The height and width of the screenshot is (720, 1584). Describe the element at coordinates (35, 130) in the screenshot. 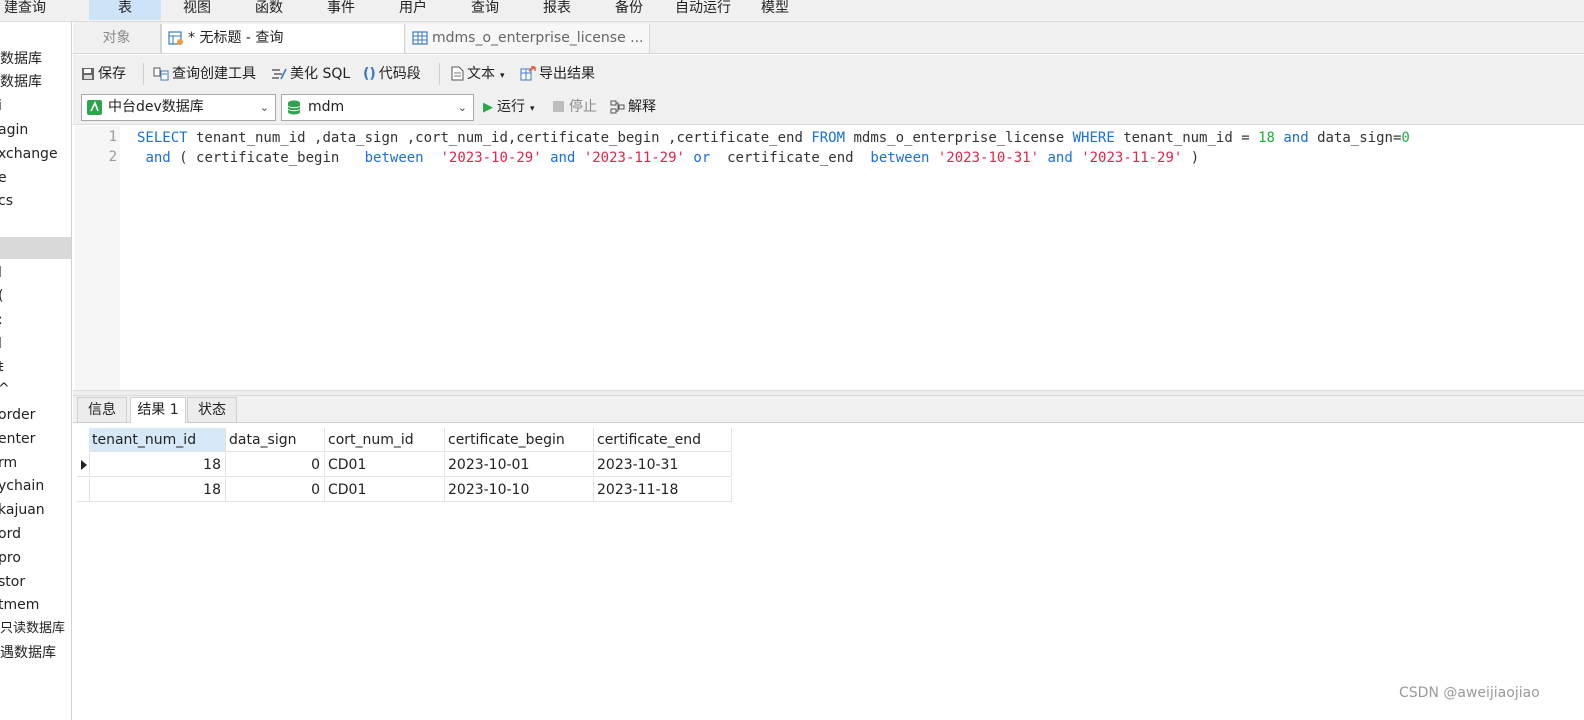

I see `nav-item: agin` at that location.